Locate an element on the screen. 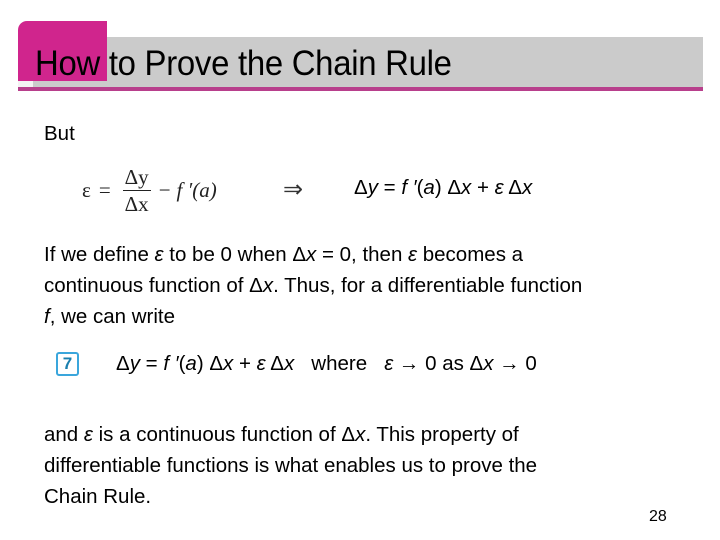 The height and width of the screenshot is (540, 720). minus-sign: − is located at coordinates (164, 189).